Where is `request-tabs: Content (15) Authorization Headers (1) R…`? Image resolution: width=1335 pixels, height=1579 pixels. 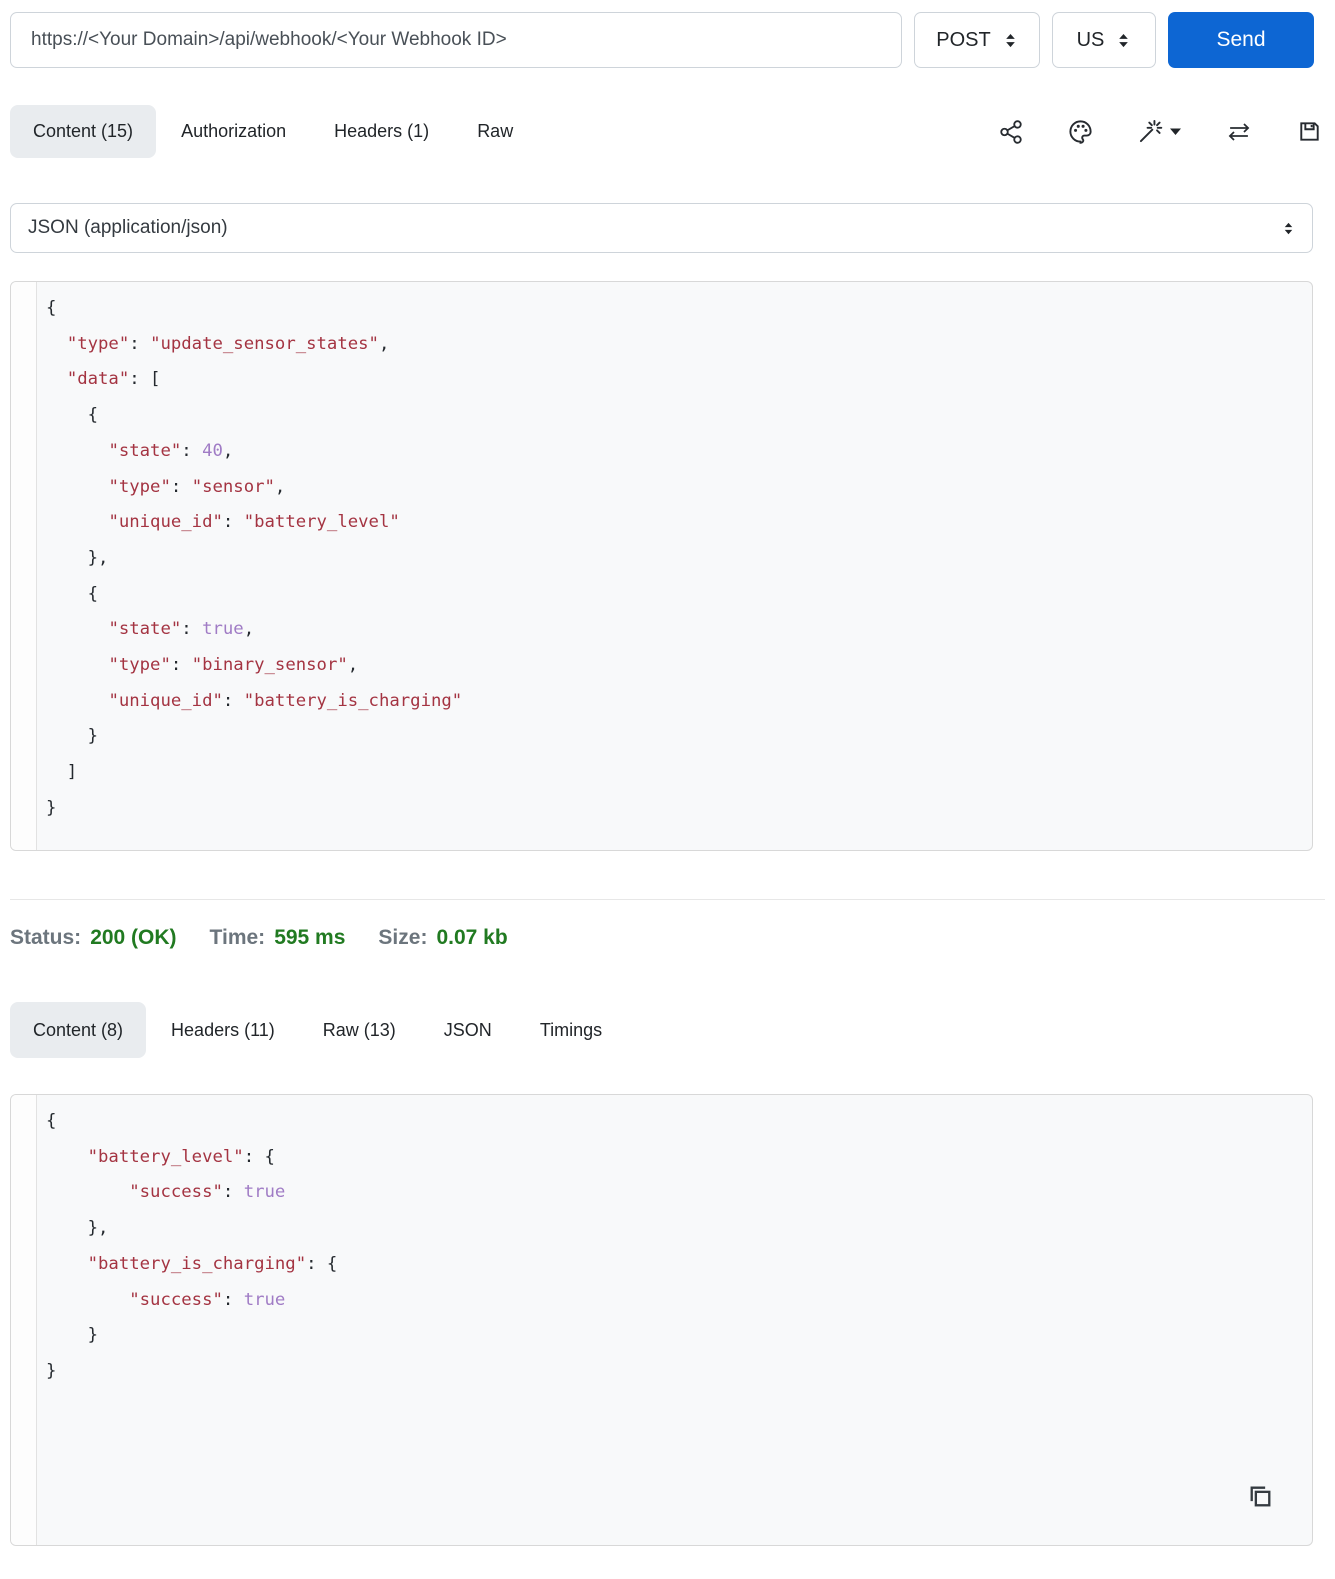 request-tabs: Content (15) Authorization Headers (1) R… is located at coordinates (273, 131).